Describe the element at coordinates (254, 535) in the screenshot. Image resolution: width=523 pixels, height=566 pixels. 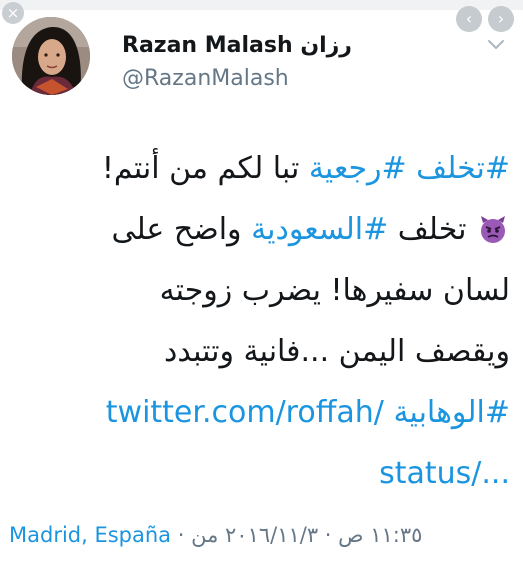
I see `tweet-date: ٢٠١٦/١١/٣ من` at that location.